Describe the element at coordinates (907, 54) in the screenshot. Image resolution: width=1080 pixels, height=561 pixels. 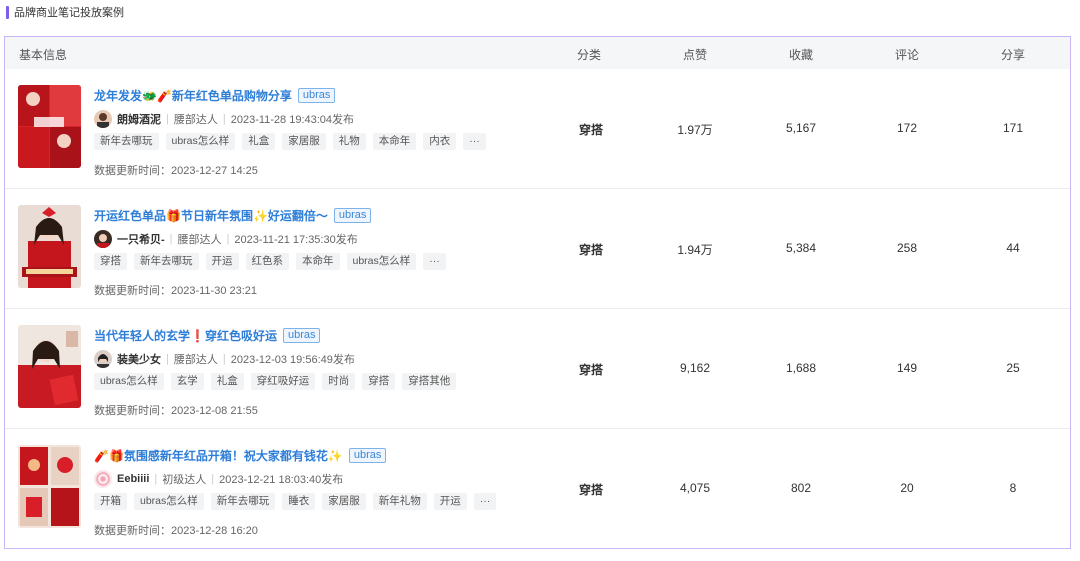
I see `header-comments: 评论` at that location.